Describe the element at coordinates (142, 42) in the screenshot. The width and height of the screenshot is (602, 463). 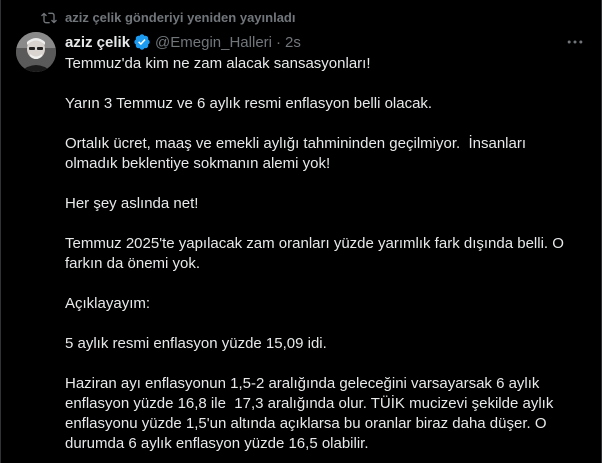
I see `verified-badge-icon` at that location.